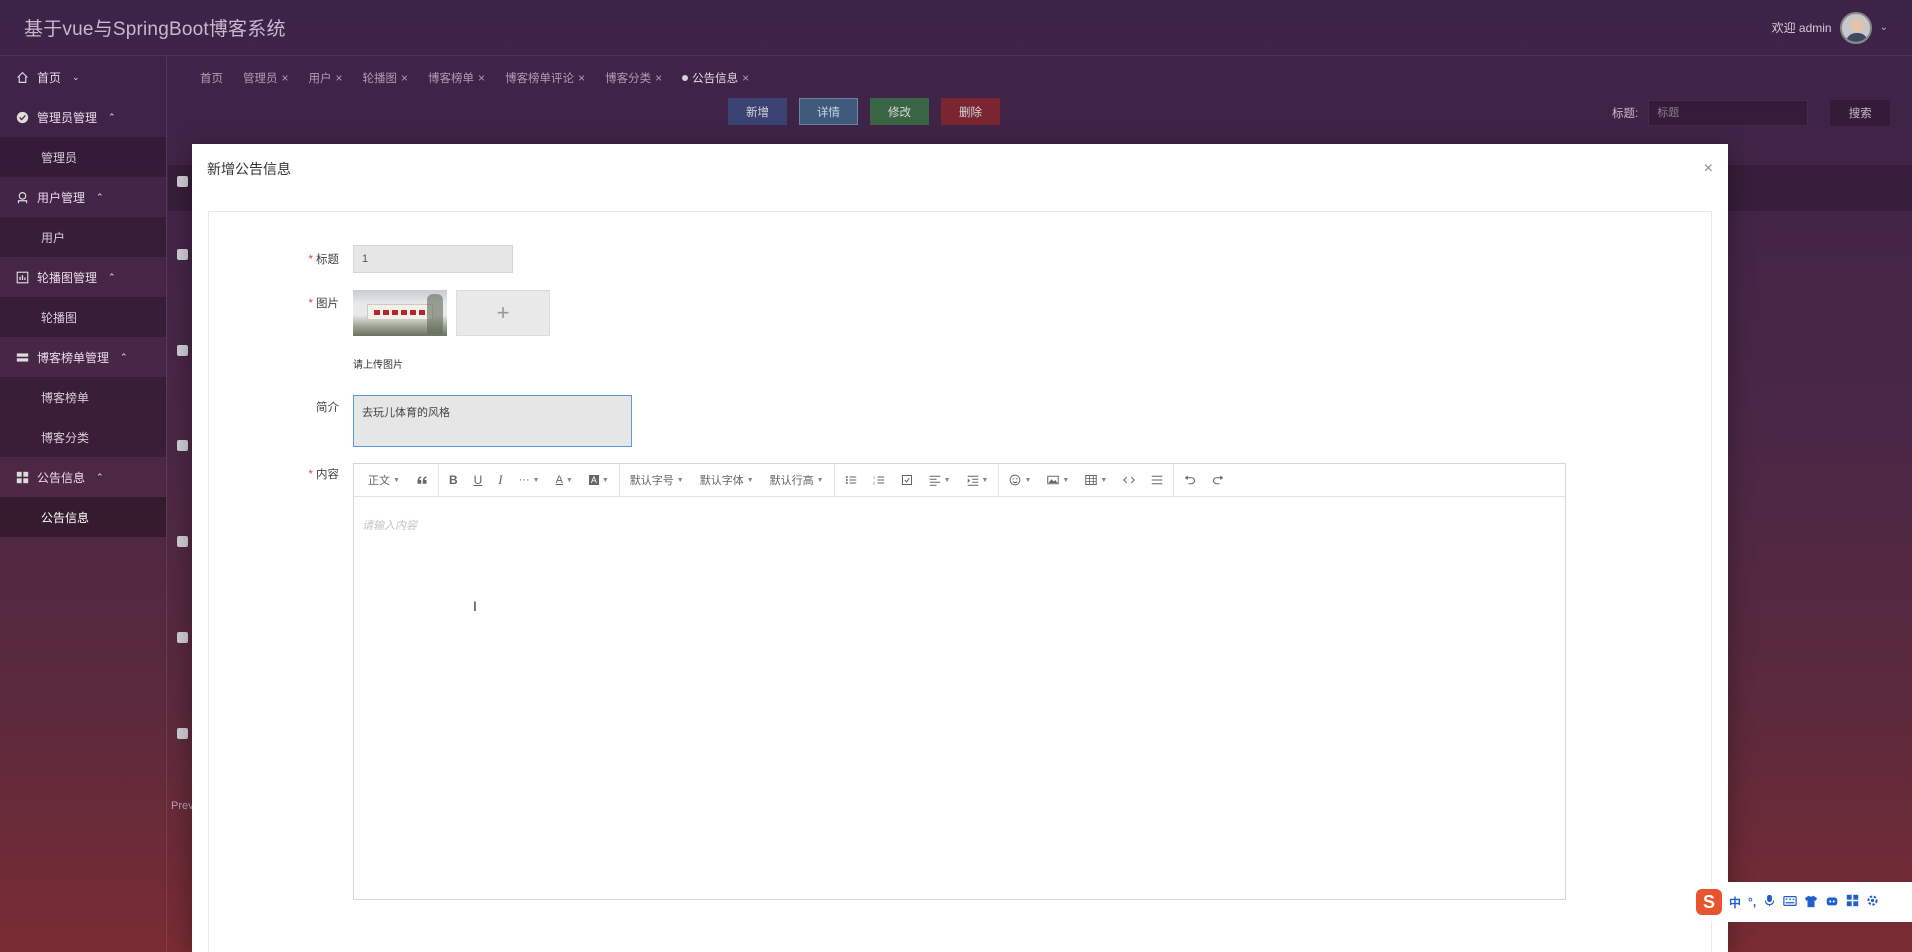 The width and height of the screenshot is (1912, 952). Describe the element at coordinates (1752, 902) in the screenshot. I see `ime-punctuation: °,` at that location.